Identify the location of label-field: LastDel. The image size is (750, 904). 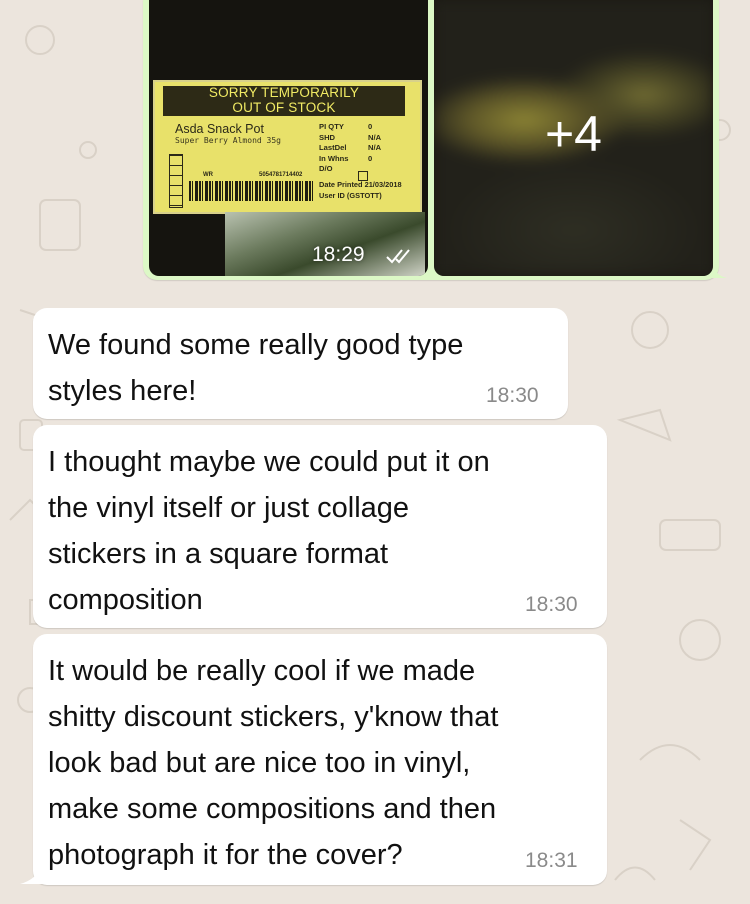
(333, 147).